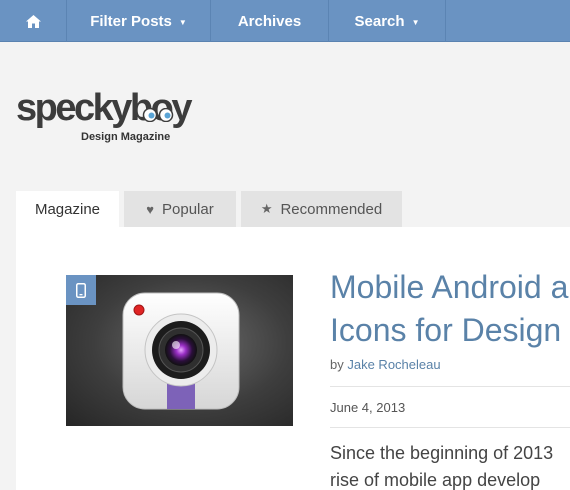 Image resolution: width=570 pixels, height=490 pixels. What do you see at coordinates (449, 287) in the screenshot?
I see `article-title-line-1: Mobile Android a` at bounding box center [449, 287].